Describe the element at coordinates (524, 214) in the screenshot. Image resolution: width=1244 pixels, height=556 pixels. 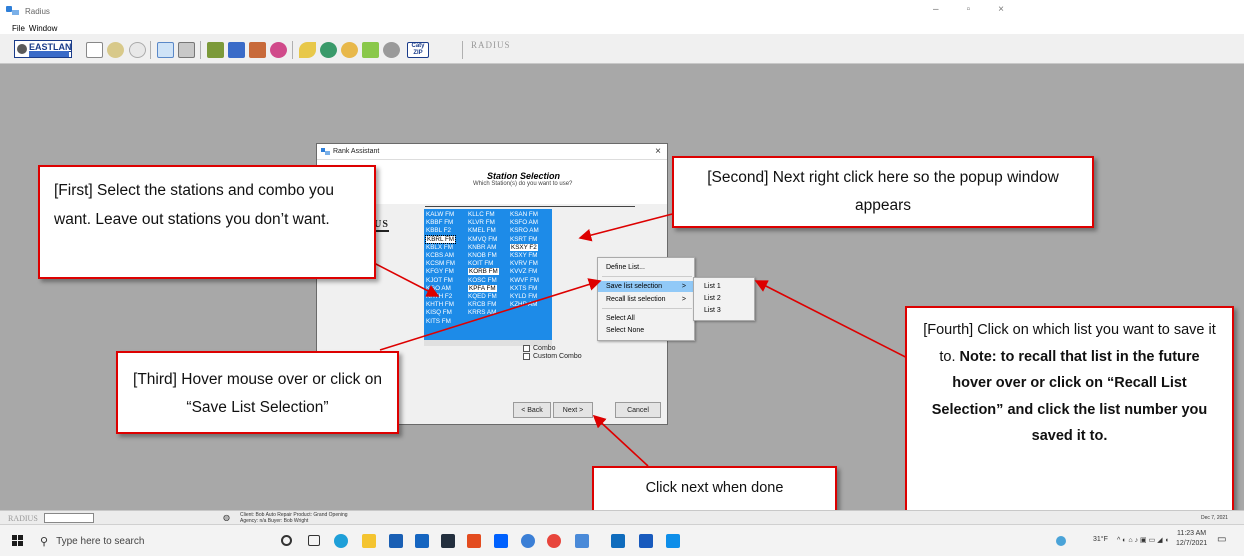
I see `station-item: KSAN FM` at that location.